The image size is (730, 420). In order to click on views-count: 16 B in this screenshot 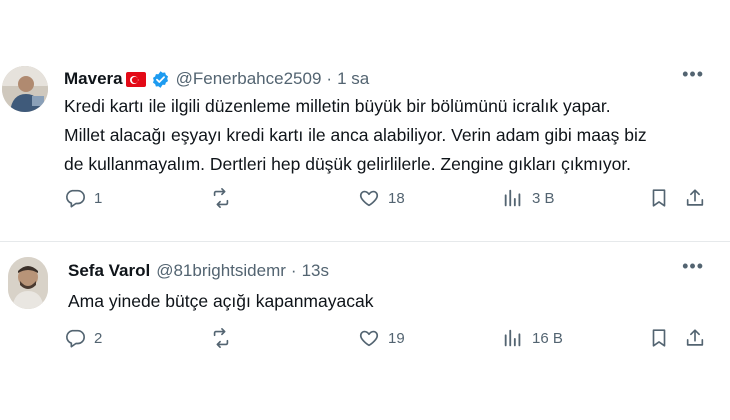, I will do `click(547, 338)`.